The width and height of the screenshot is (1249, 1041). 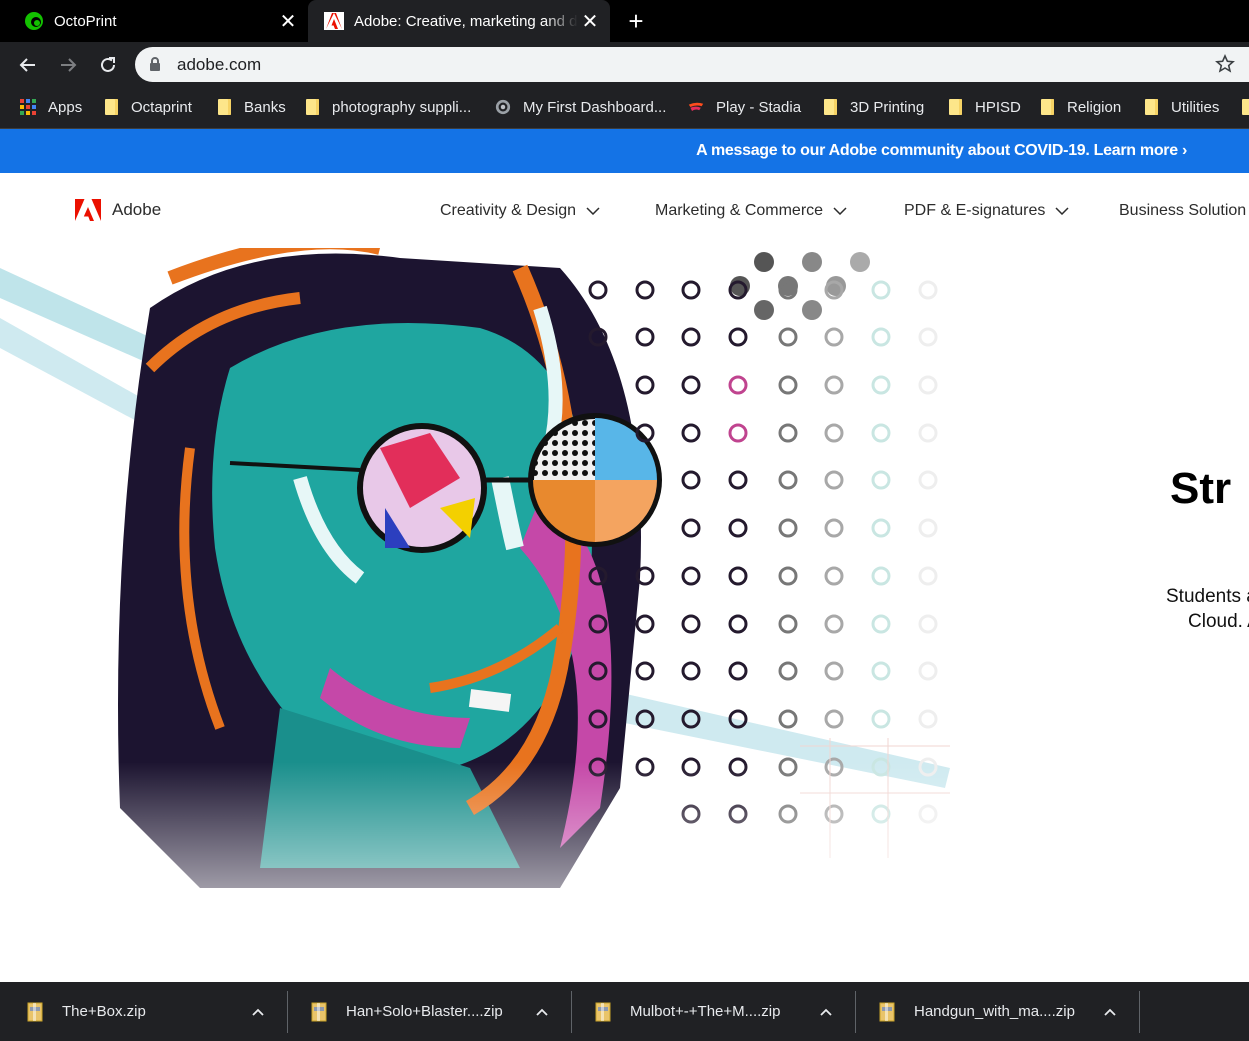 I want to click on bookmark-label: Apps, so click(x=65, y=107).